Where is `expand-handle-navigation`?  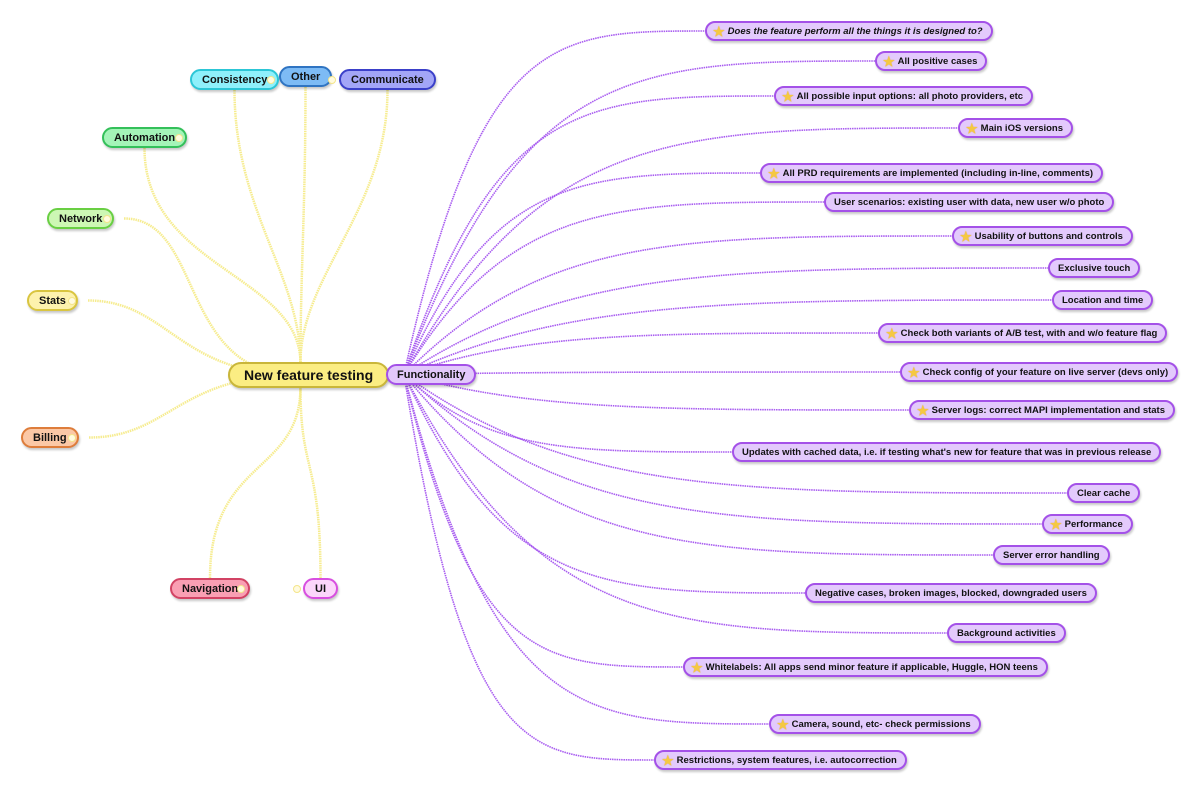
expand-handle-navigation is located at coordinates (241, 589).